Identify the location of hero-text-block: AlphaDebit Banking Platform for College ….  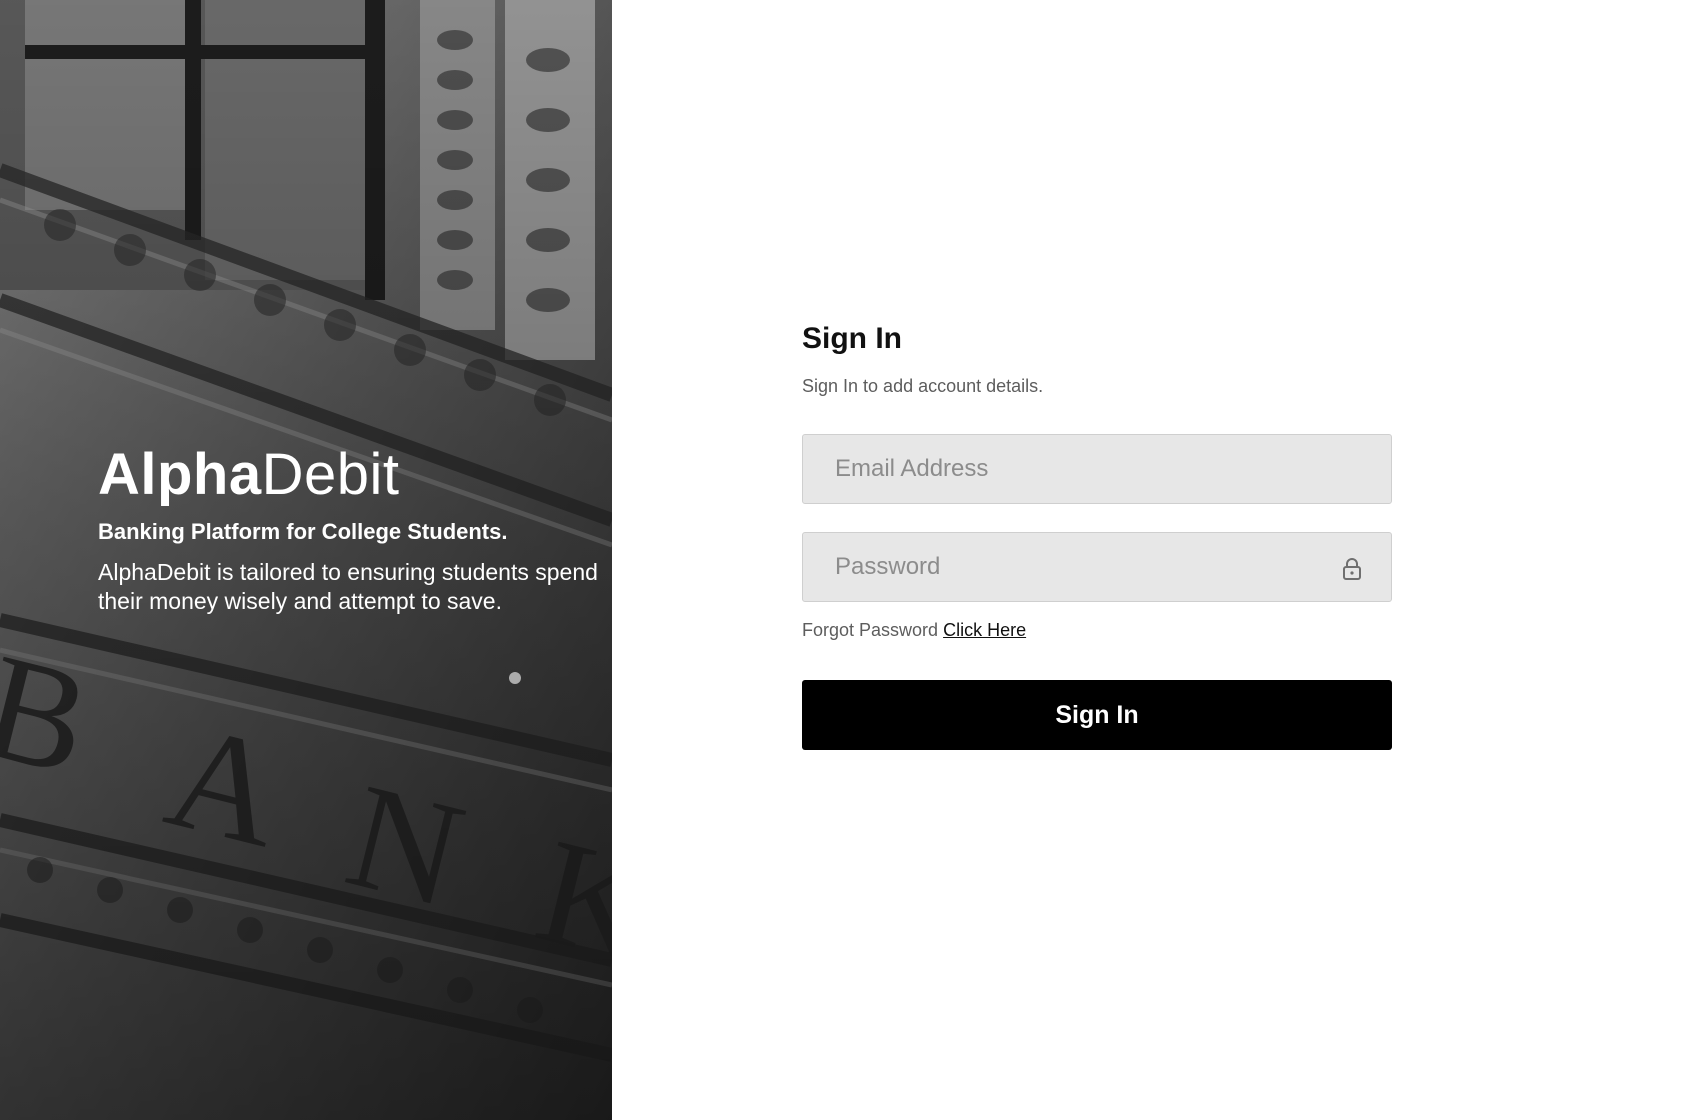
(348, 529).